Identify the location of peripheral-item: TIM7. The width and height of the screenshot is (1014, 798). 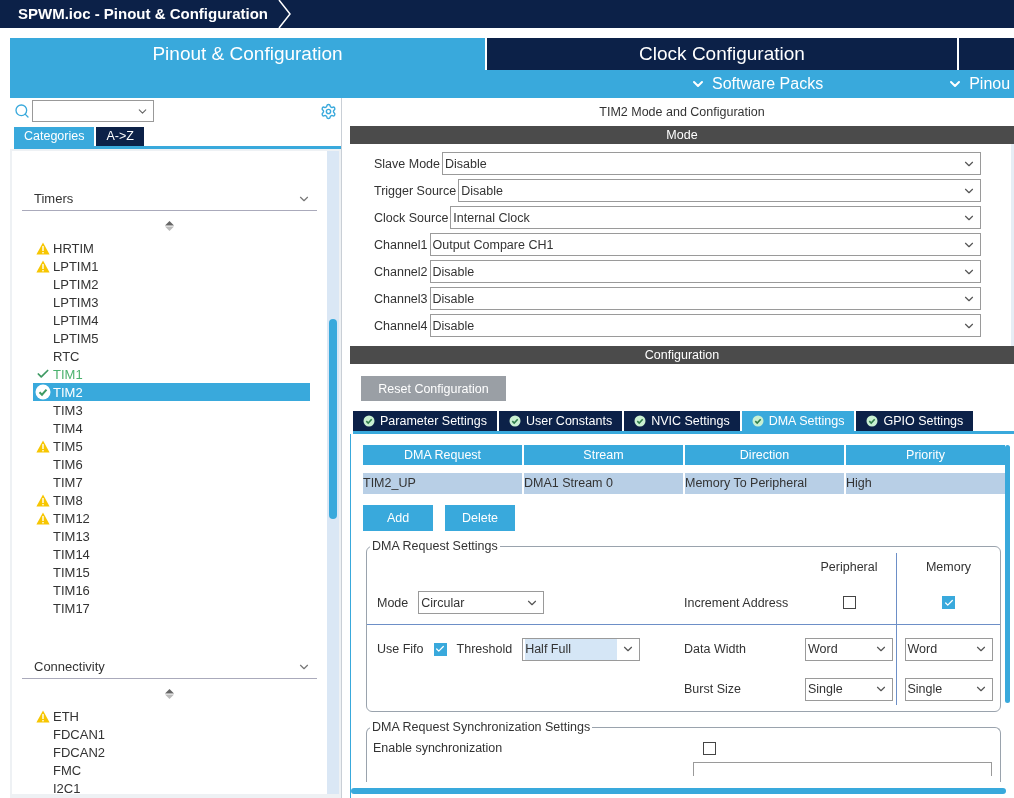
(171, 482).